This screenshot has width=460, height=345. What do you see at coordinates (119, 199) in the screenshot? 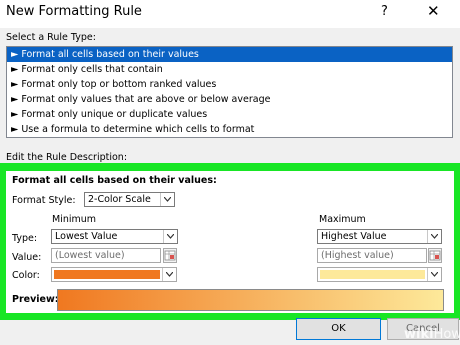
I see `format-style-value: 2-Color Scale` at bounding box center [119, 199].